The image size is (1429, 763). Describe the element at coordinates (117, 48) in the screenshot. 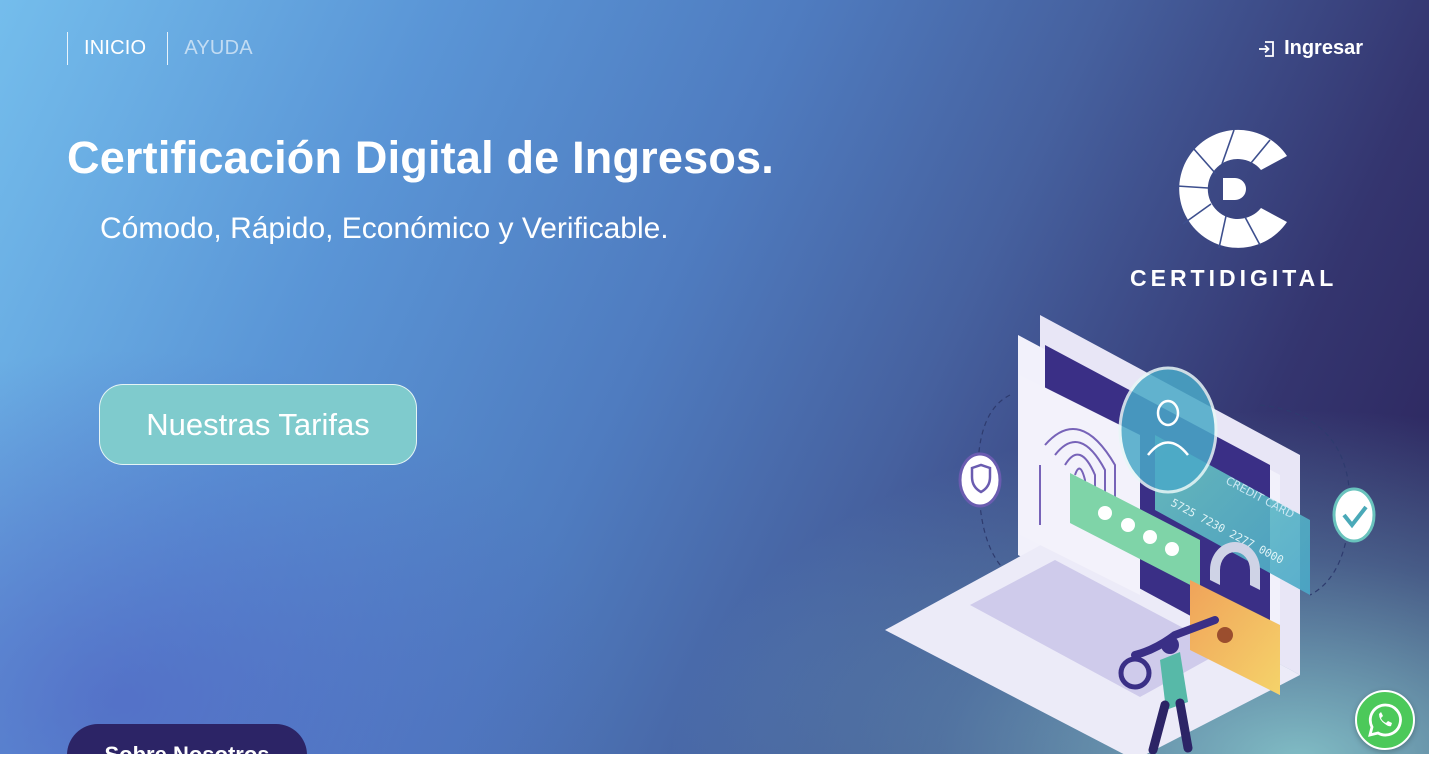

I see `nav-item-inicio: INICIO` at that location.